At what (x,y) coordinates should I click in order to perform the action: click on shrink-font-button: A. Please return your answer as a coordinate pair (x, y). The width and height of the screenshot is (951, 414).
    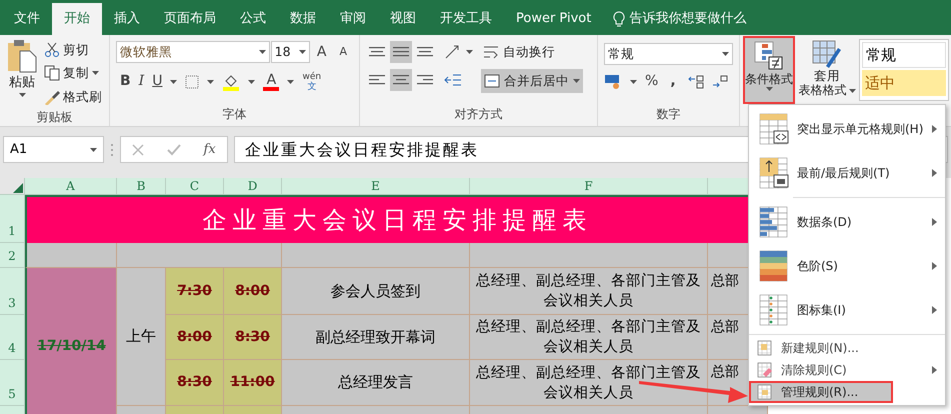
    Looking at the image, I should click on (343, 52).